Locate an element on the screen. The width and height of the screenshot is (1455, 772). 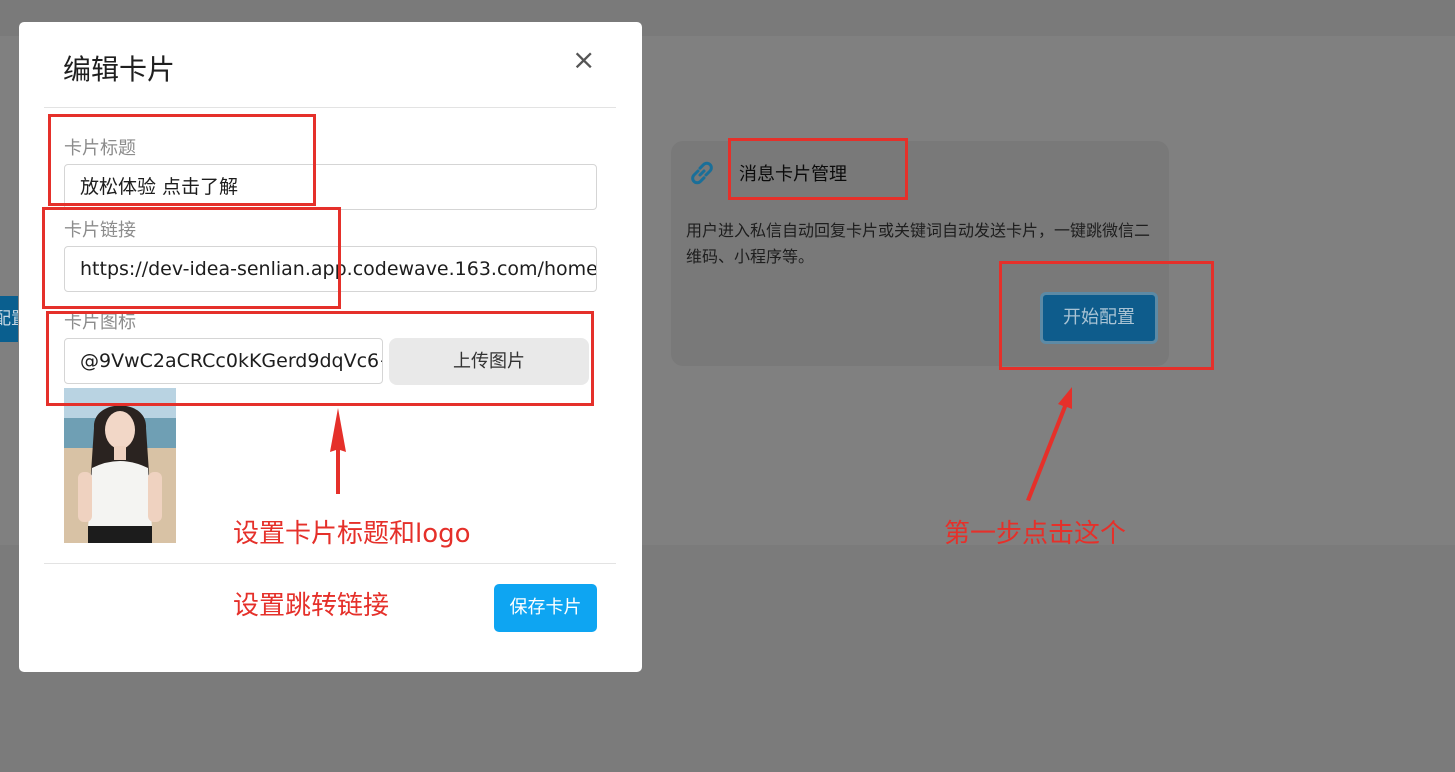
modal-title: 编辑卡片 is located at coordinates (119, 69).